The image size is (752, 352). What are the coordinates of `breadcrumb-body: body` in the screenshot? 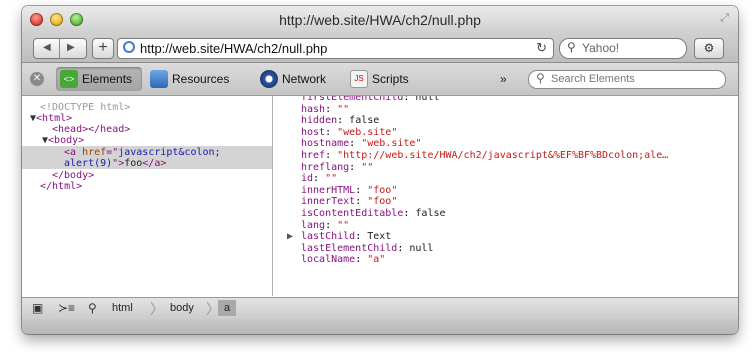 It's located at (182, 308).